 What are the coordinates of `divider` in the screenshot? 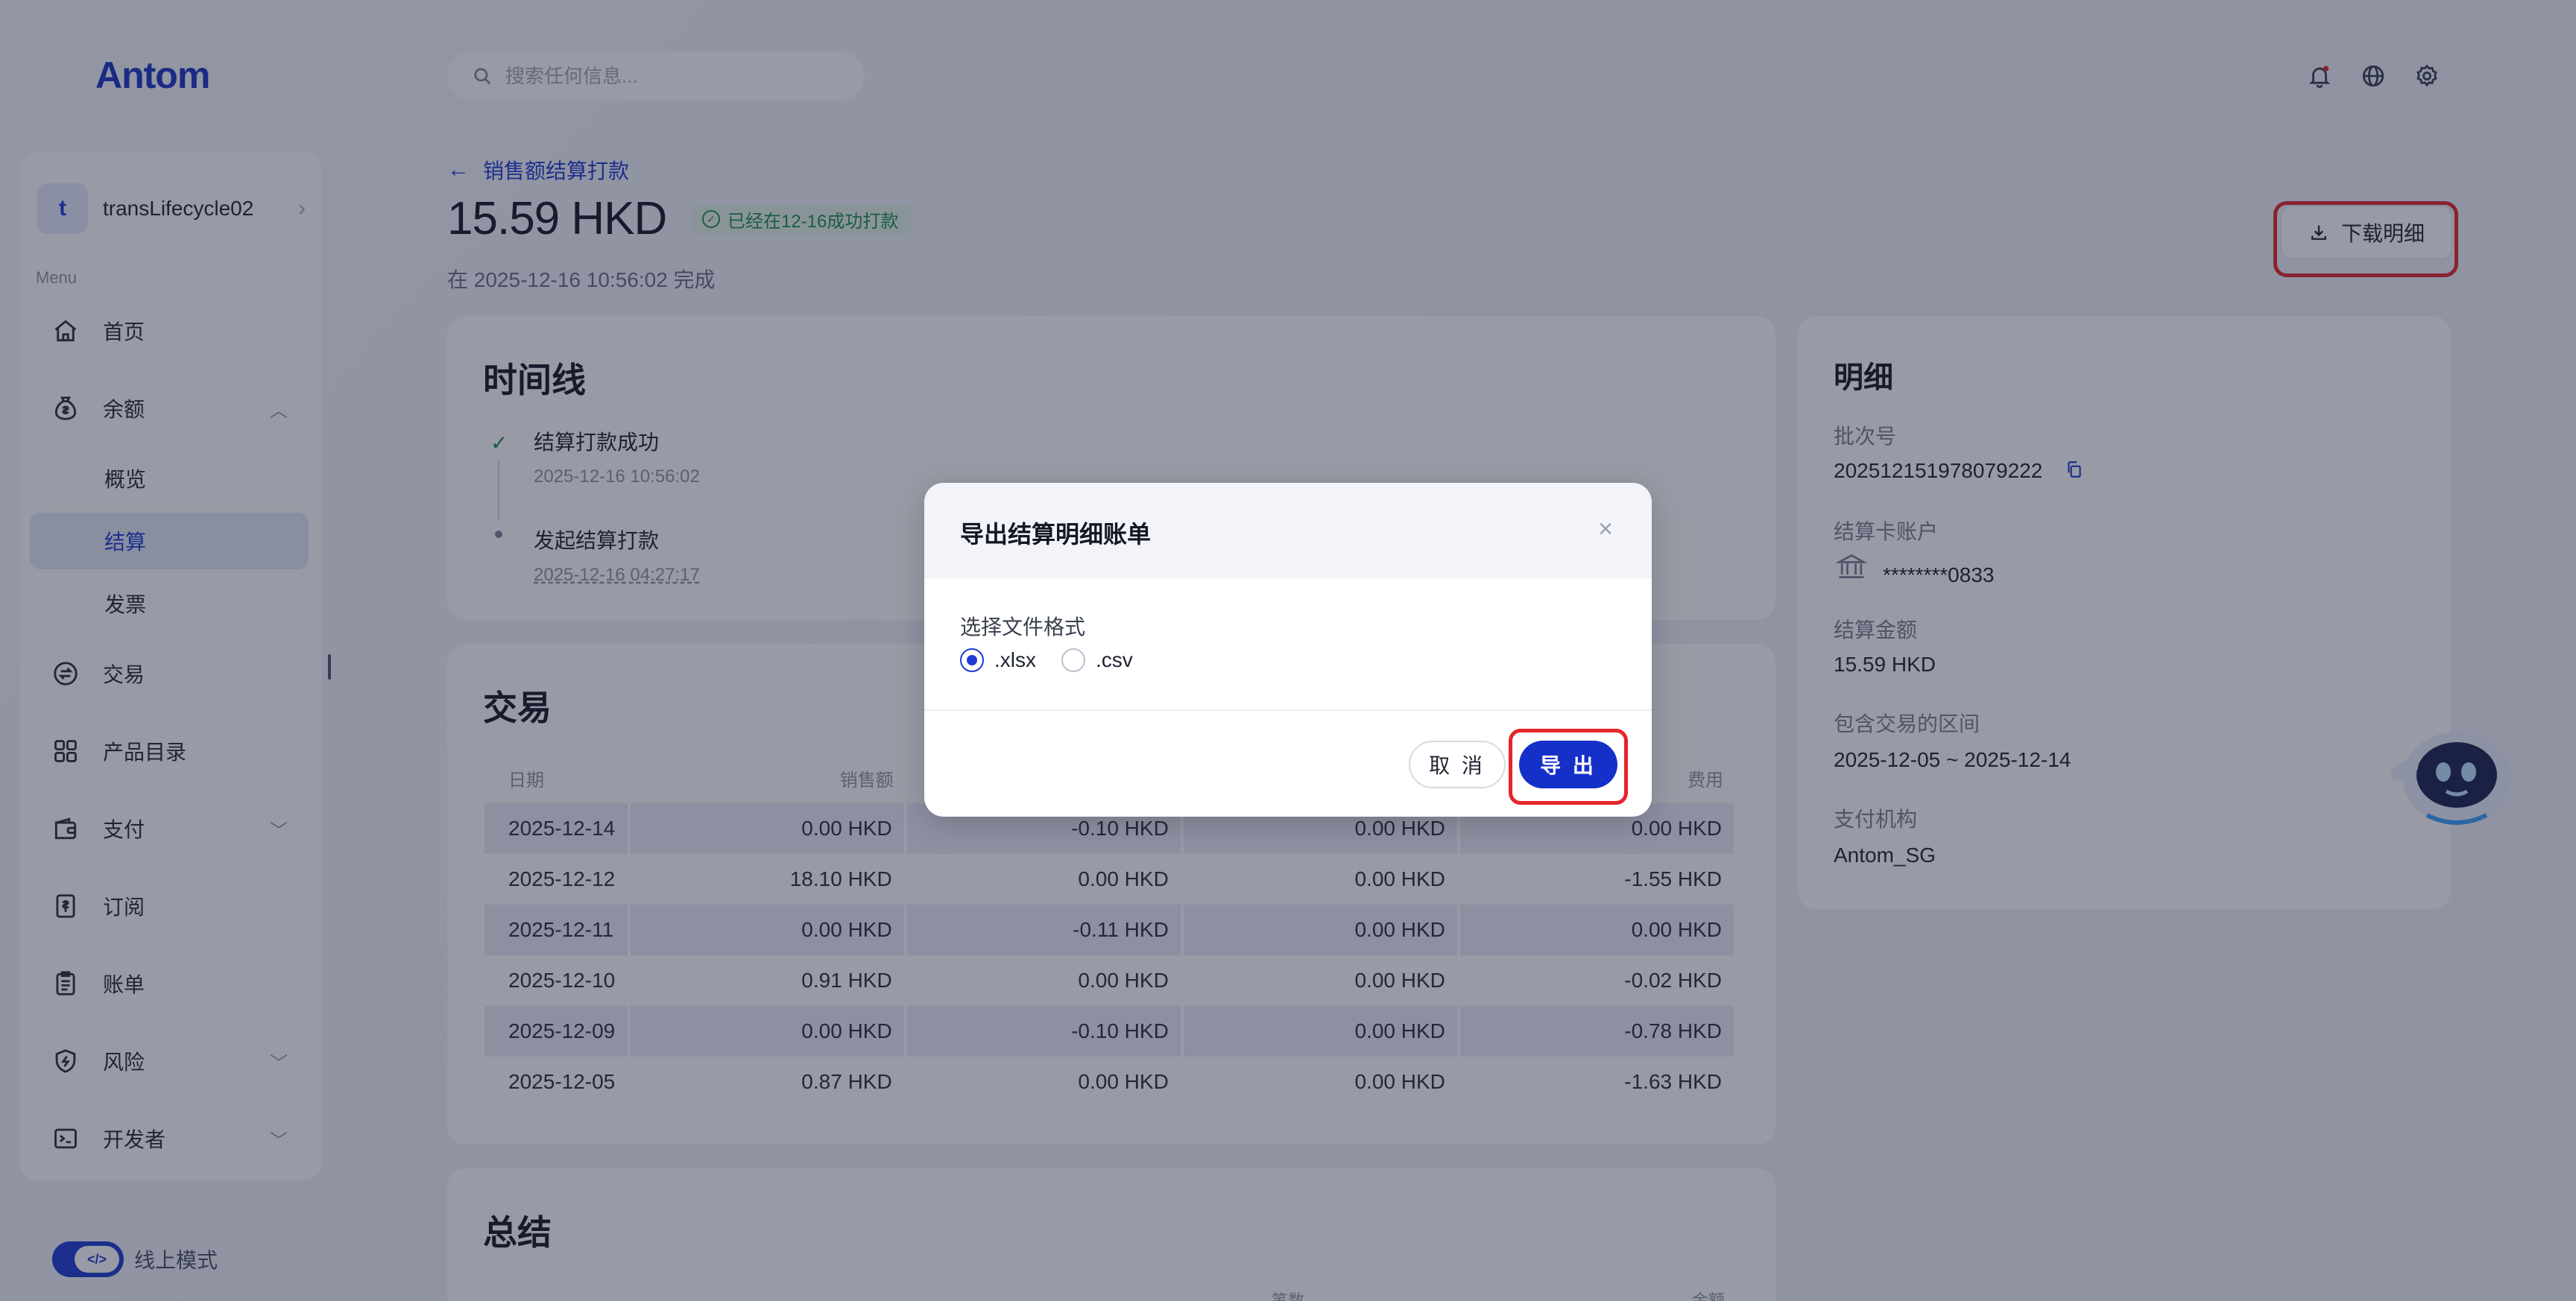 It's located at (1288, 710).